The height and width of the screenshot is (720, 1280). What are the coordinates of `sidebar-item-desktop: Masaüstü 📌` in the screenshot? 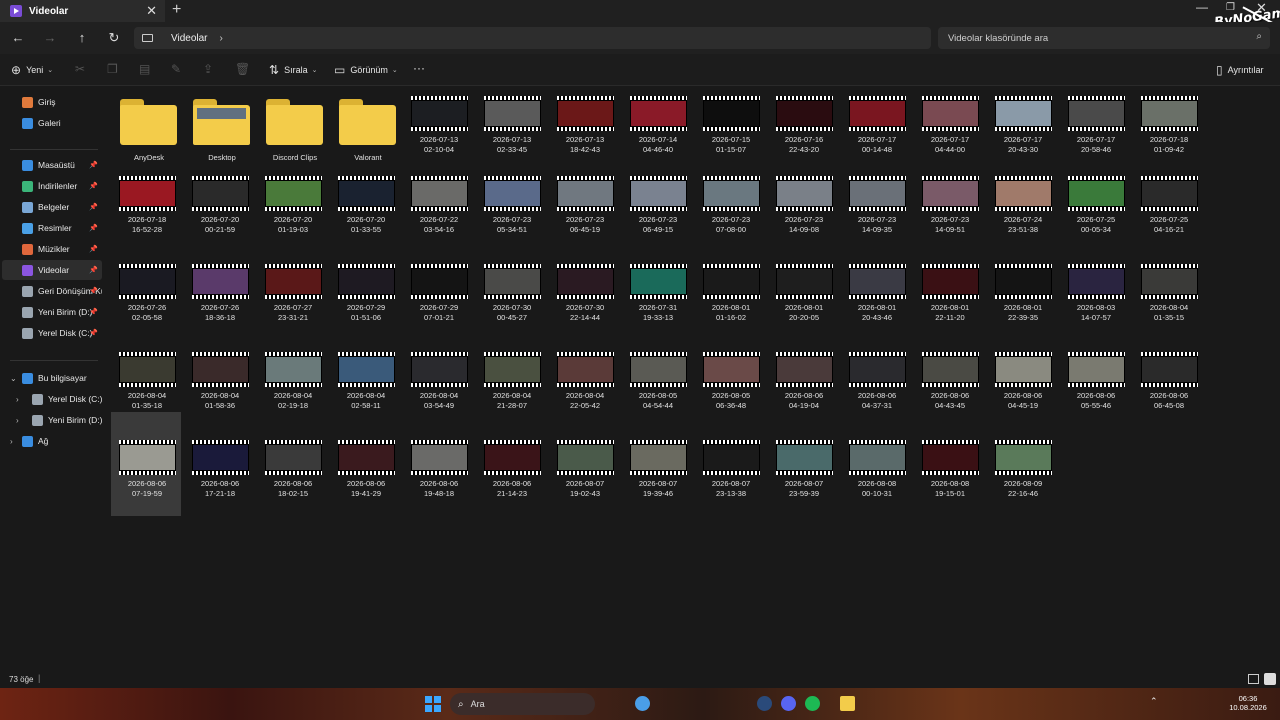 It's located at (52, 165).